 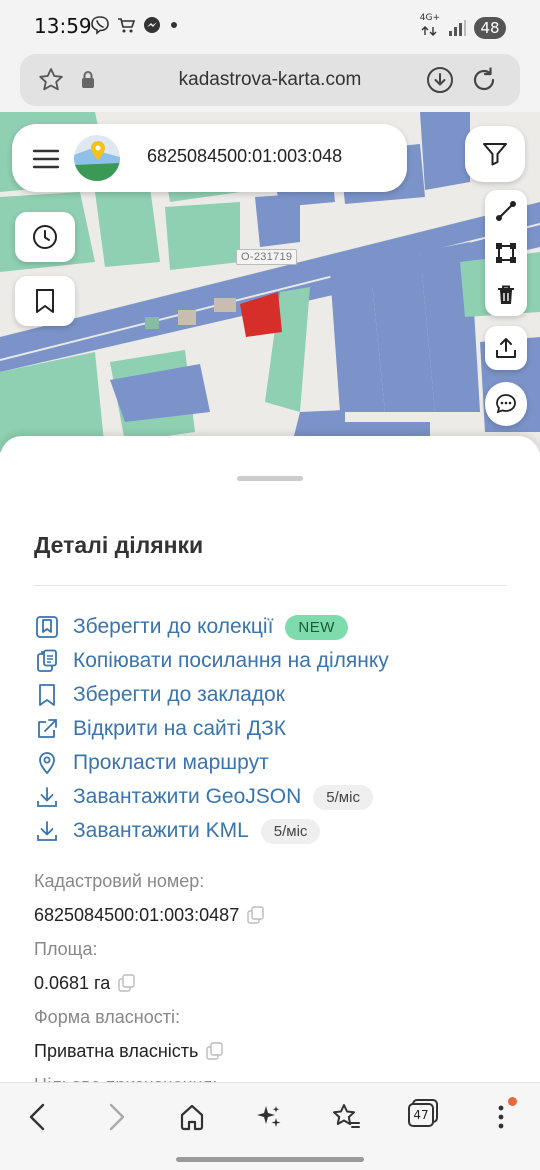 What do you see at coordinates (47, 627) in the screenshot?
I see `bookmark-collection-icon` at bounding box center [47, 627].